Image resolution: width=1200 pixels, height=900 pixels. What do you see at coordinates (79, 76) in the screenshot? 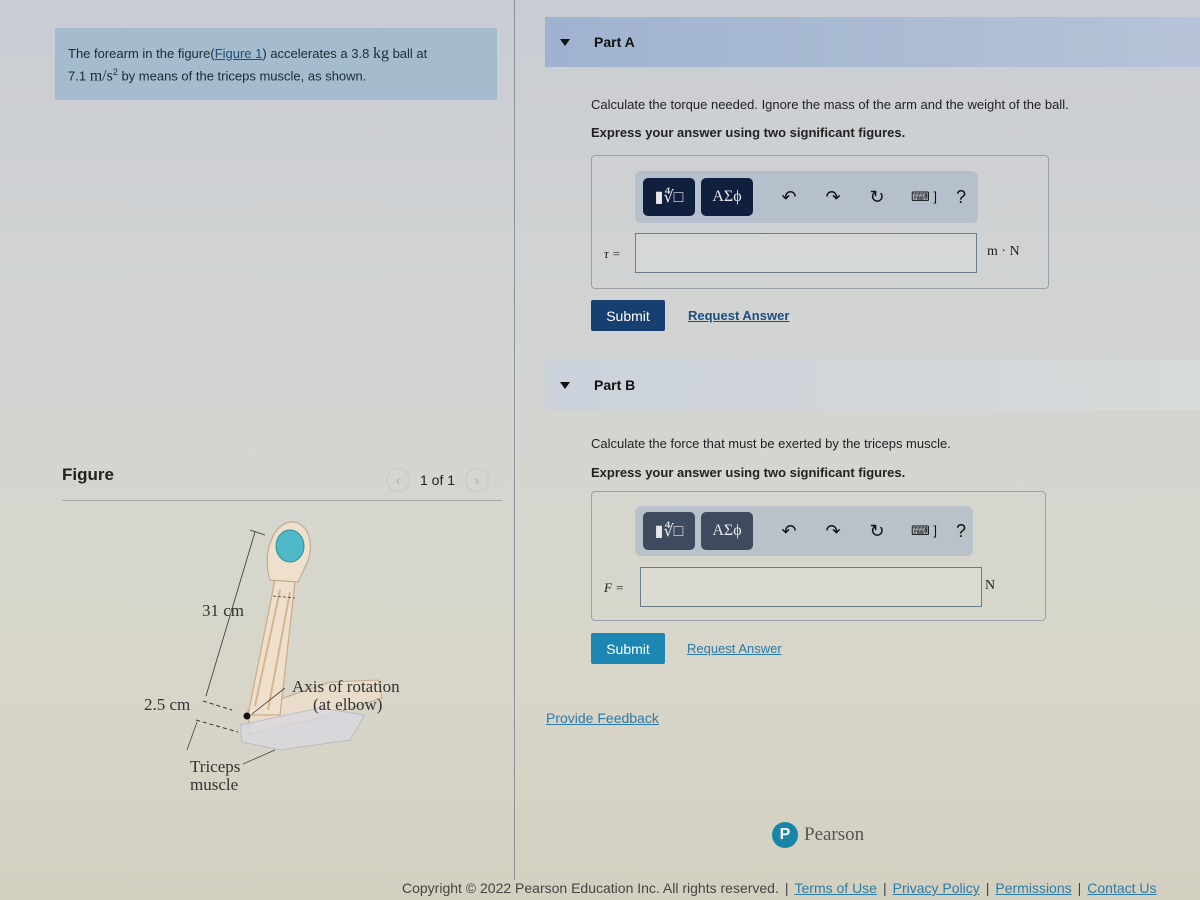
I see `accel-value: 7.1` at bounding box center [79, 76].